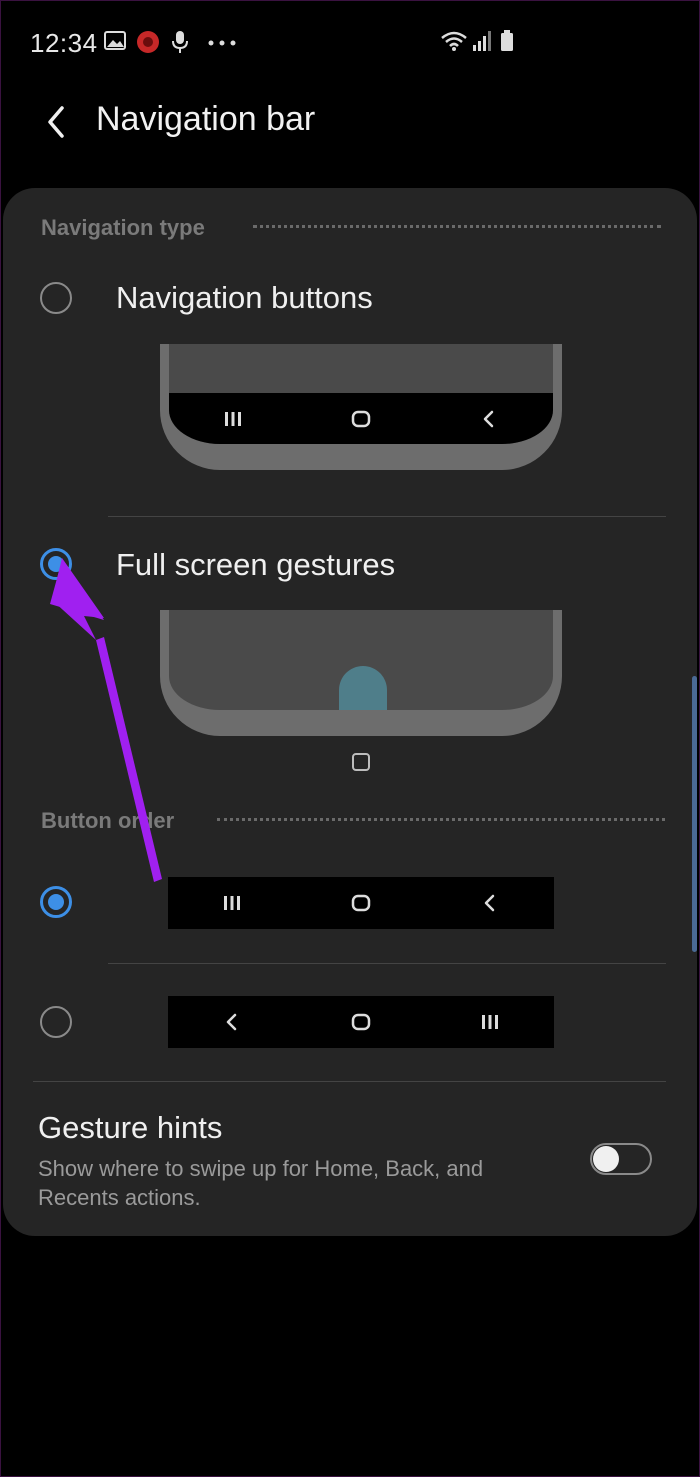 Image resolution: width=700 pixels, height=1477 pixels. What do you see at coordinates (106, 720) in the screenshot?
I see `annotation-arrow-icon` at bounding box center [106, 720].